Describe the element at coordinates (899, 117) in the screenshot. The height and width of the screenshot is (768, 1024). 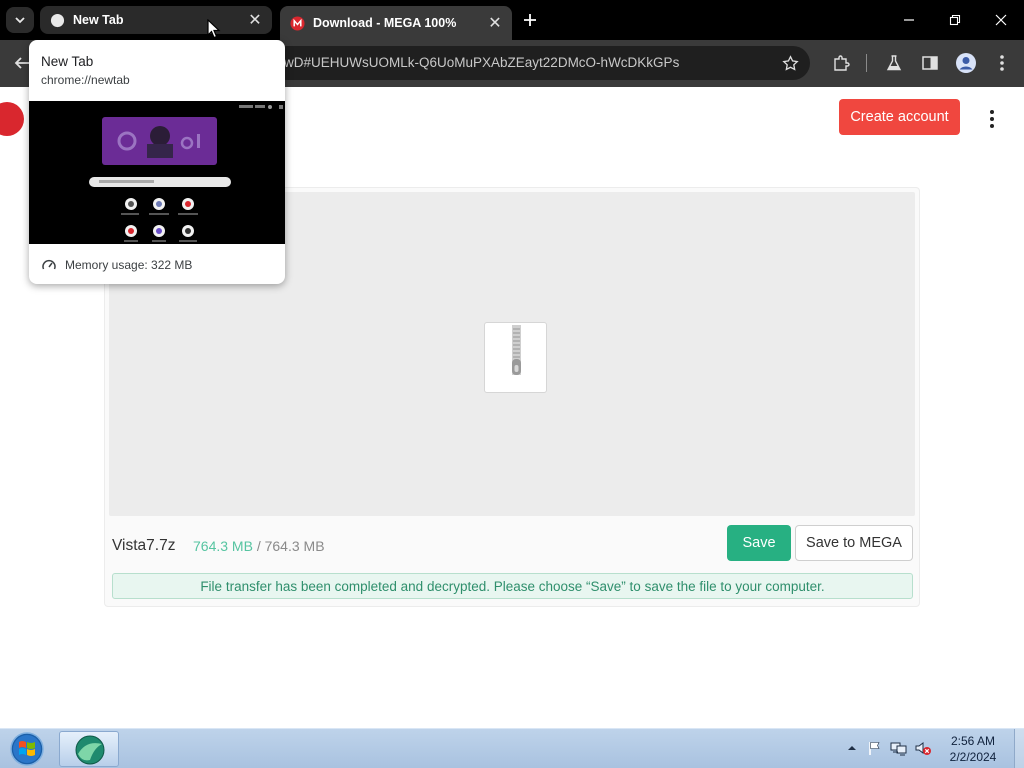
I see `create-account-button: Create account` at that location.